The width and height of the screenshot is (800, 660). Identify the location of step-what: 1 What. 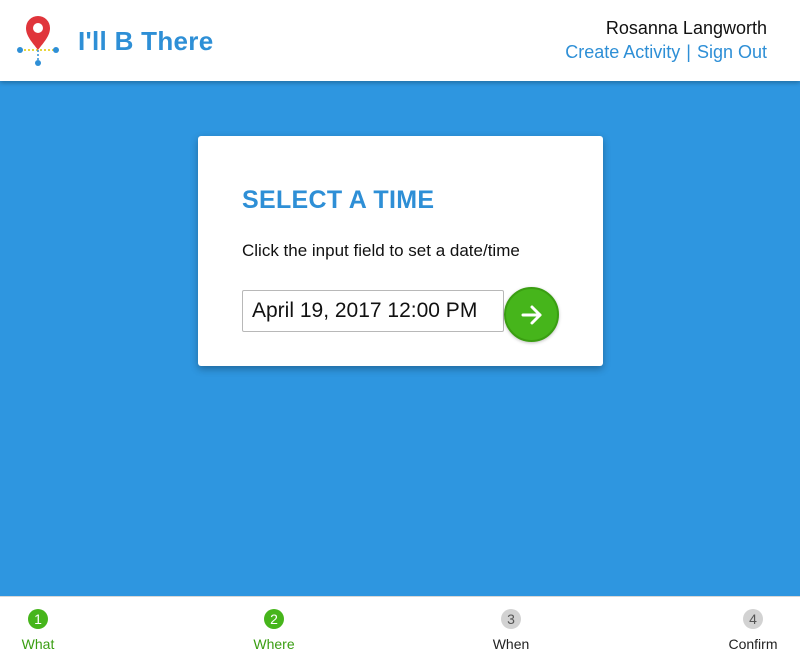
(38, 630).